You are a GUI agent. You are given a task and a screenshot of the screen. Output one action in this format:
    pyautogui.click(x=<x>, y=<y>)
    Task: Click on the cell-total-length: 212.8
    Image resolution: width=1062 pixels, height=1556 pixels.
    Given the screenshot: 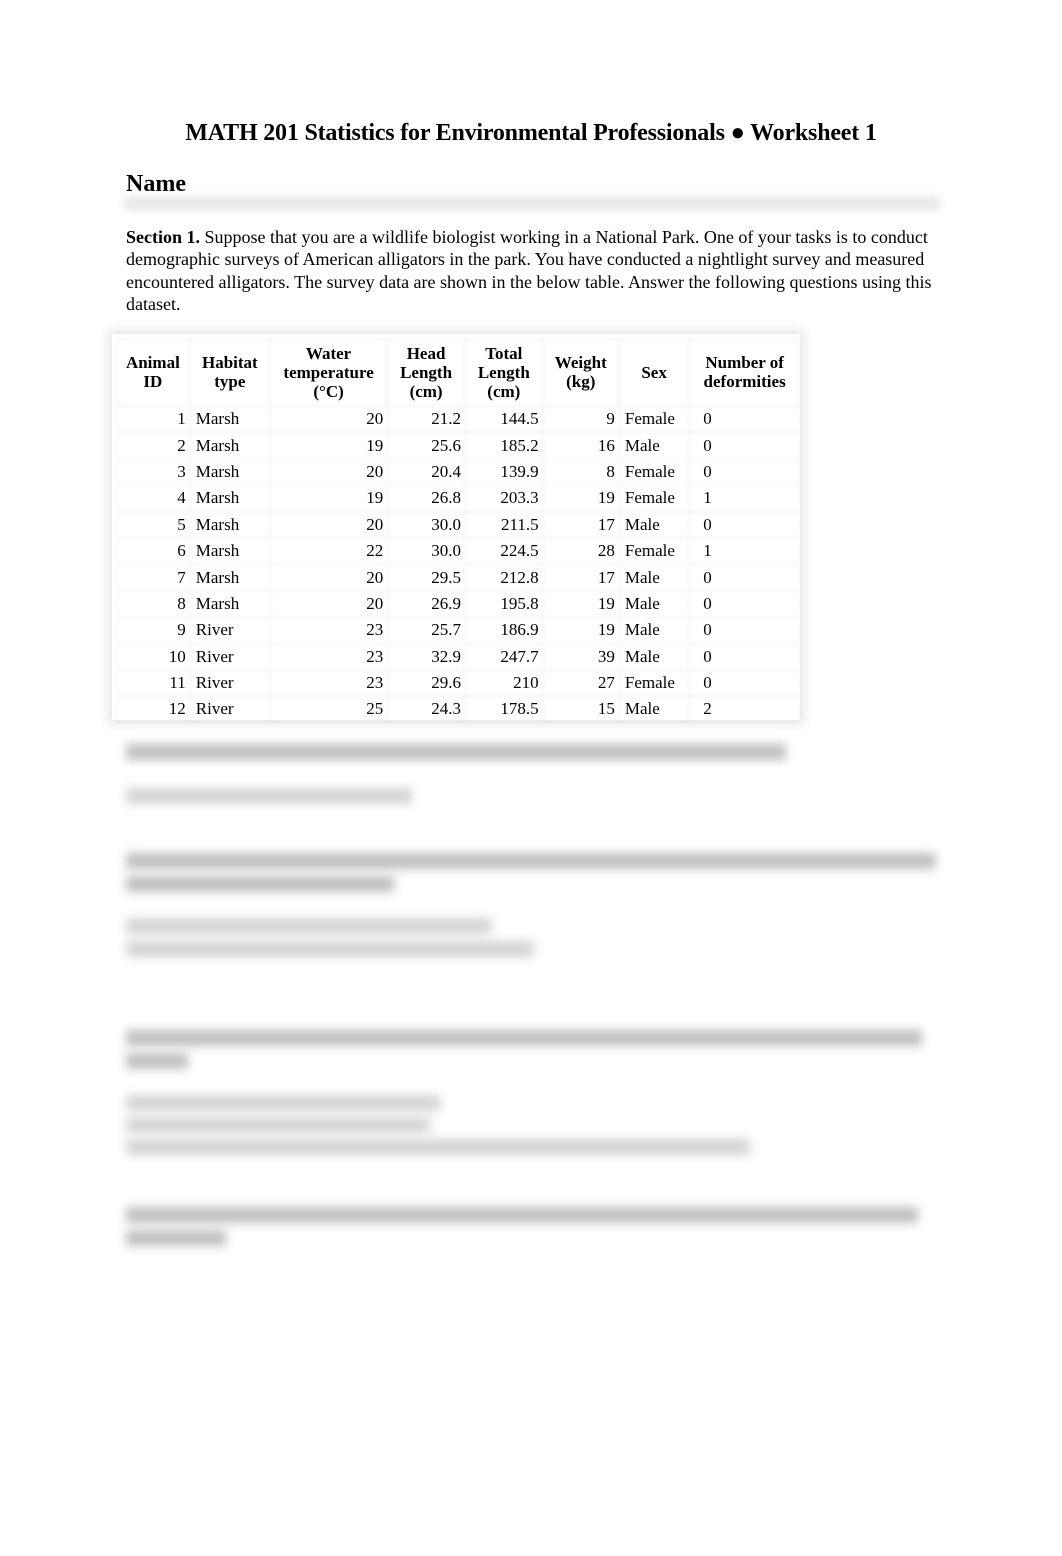 What is the action you would take?
    pyautogui.click(x=504, y=577)
    